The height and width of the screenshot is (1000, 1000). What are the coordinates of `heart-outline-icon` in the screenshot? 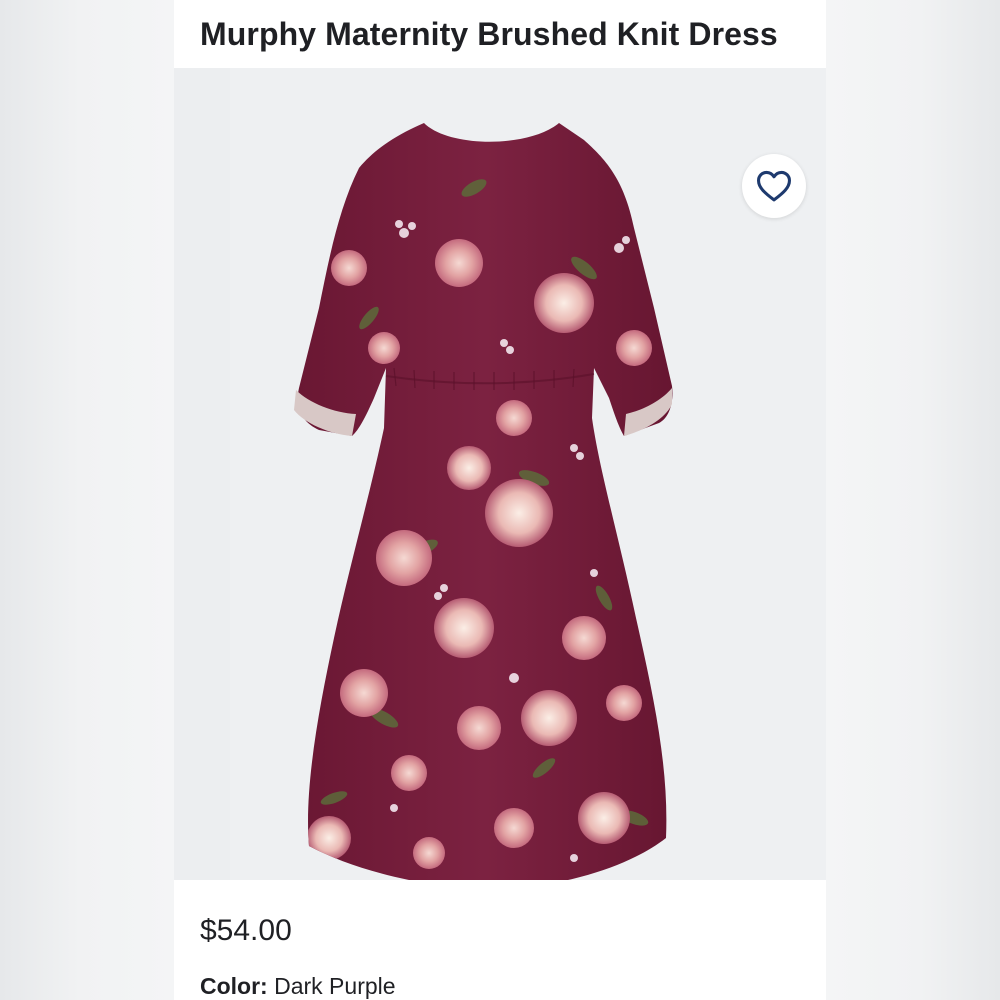 It's located at (774, 186).